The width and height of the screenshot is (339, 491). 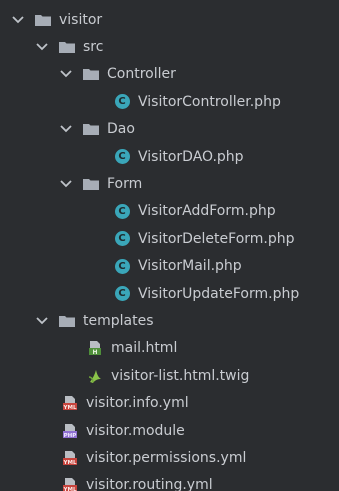 I want to click on tree-node-label: visitor.routing.yml, so click(x=149, y=484).